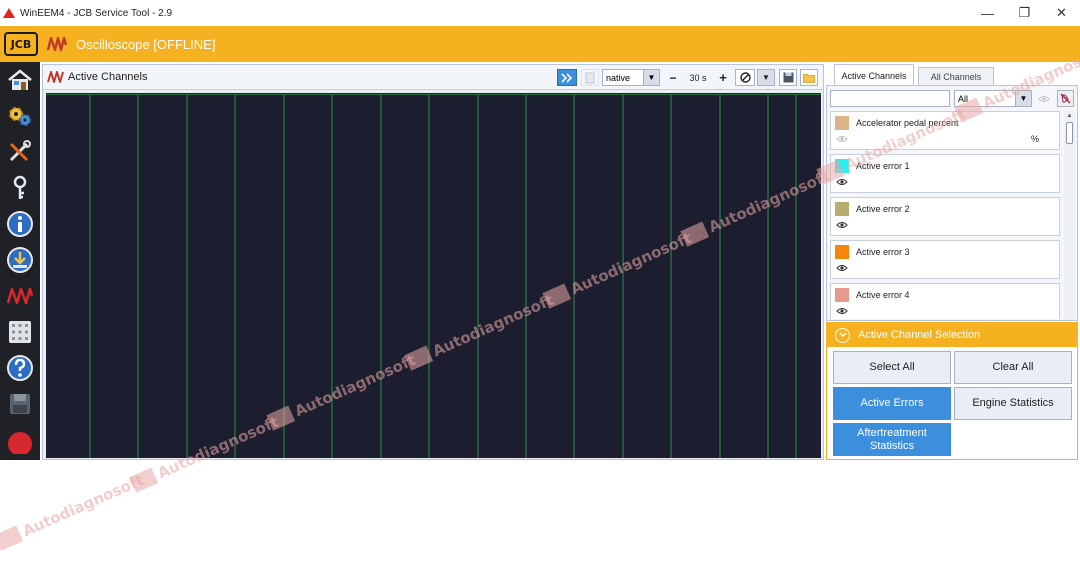  I want to click on document-icon, so click(590, 77).